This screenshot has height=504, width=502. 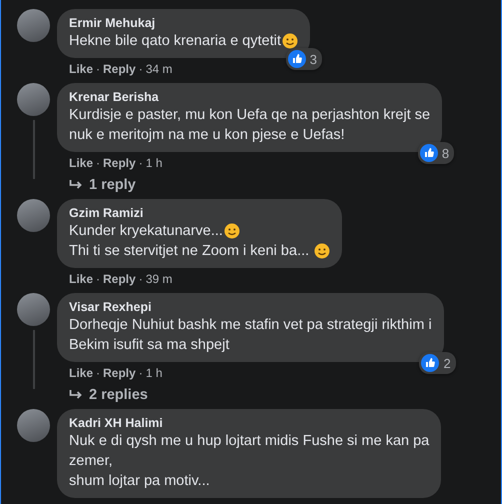 What do you see at coordinates (159, 279) in the screenshot?
I see `comment-time: 39 m` at bounding box center [159, 279].